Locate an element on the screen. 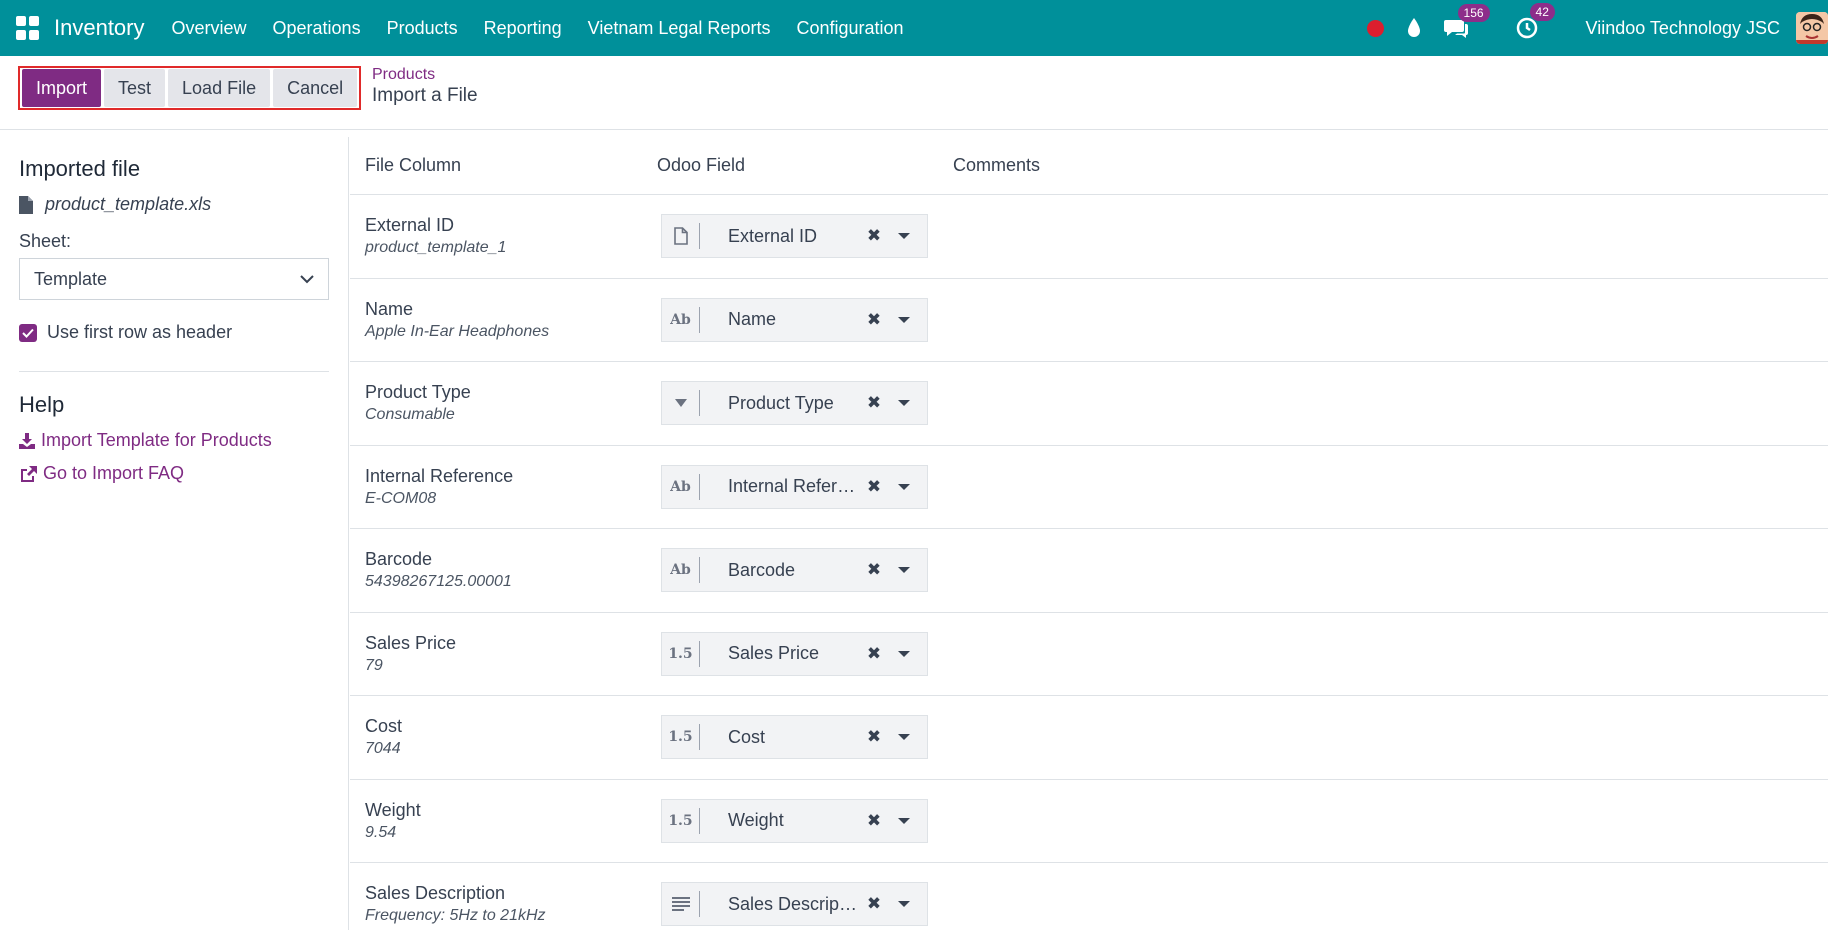  field-value: Name is located at coordinates (752, 319).